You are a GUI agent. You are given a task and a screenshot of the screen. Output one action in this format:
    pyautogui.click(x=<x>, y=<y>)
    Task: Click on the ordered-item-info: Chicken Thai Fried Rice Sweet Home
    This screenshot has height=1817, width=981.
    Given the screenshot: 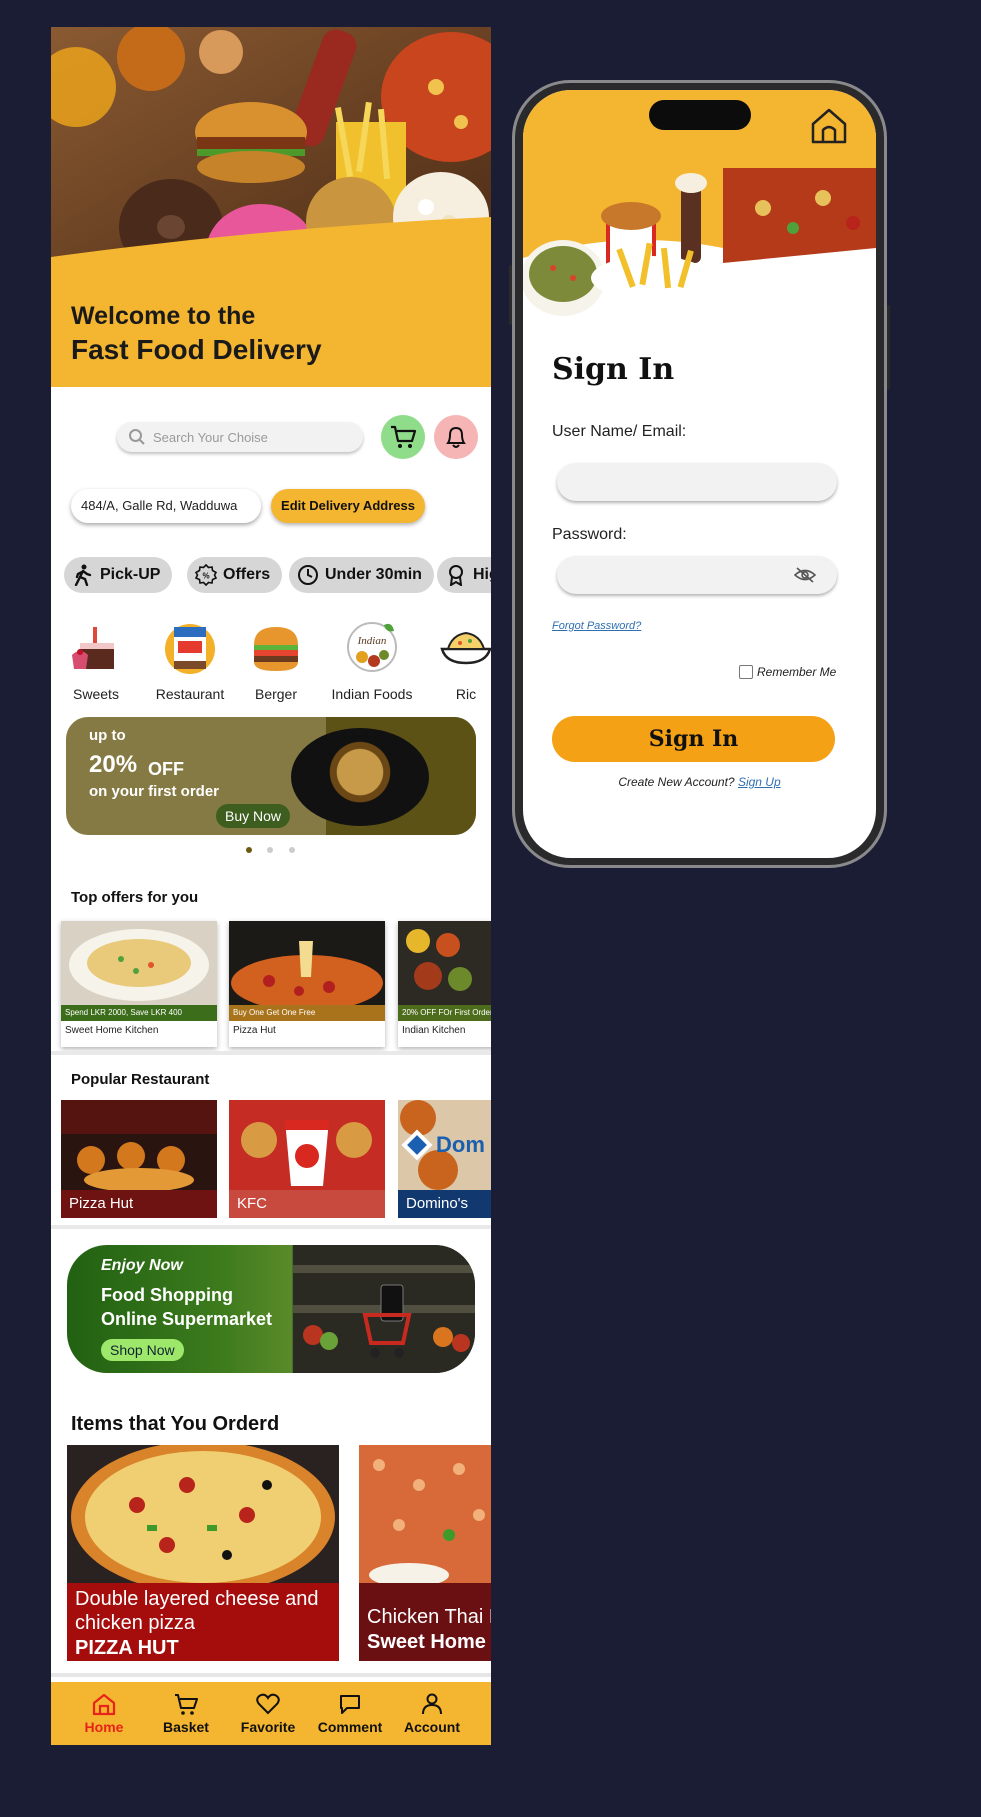 What is the action you would take?
    pyautogui.click(x=425, y=1622)
    